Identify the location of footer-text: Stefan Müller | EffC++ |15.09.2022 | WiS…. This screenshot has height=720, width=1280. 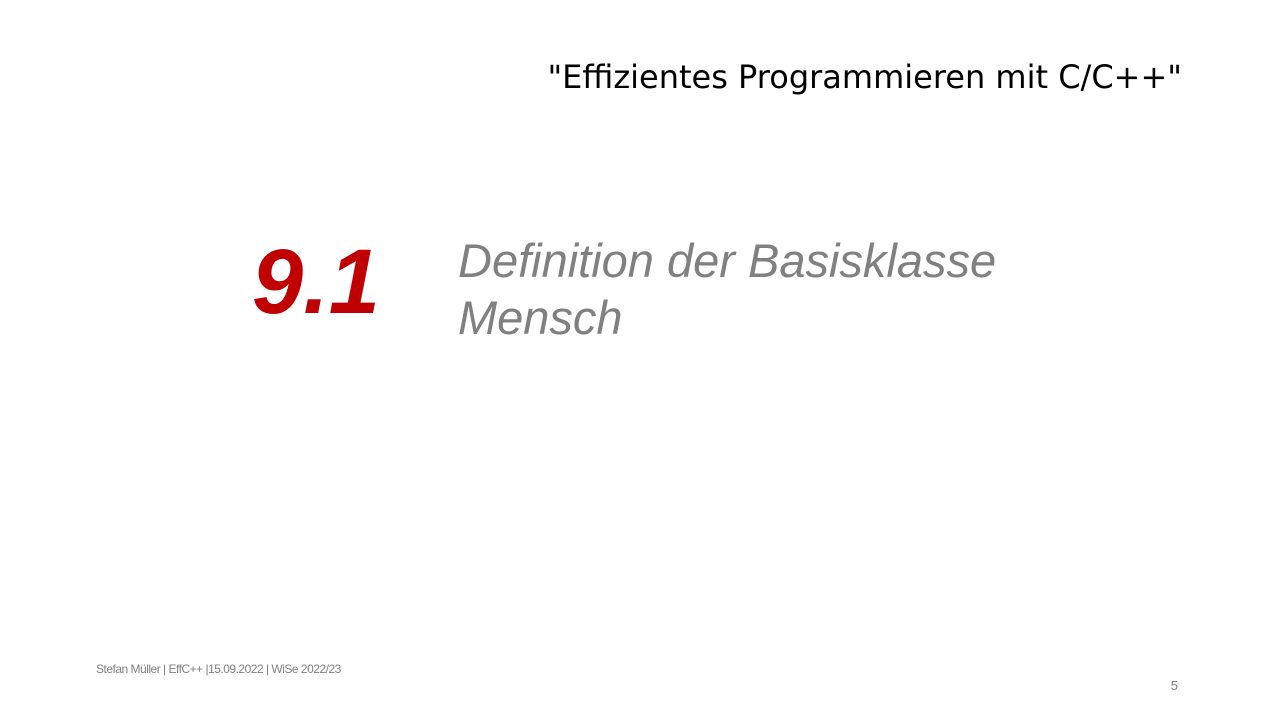
(218, 669).